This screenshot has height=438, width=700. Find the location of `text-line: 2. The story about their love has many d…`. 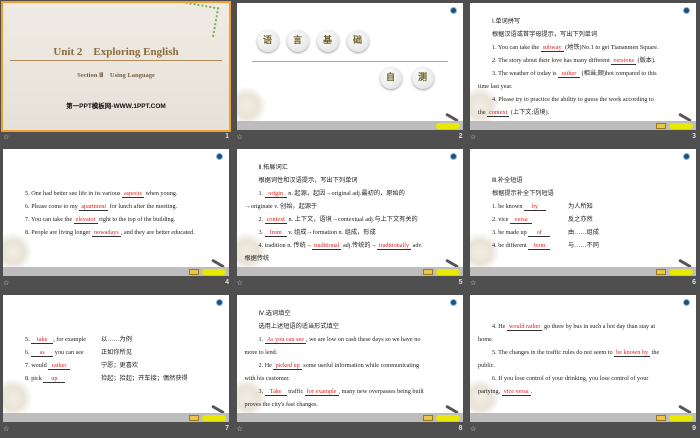

text-line: 2. The story about their love has many d… is located at coordinates (585, 60).